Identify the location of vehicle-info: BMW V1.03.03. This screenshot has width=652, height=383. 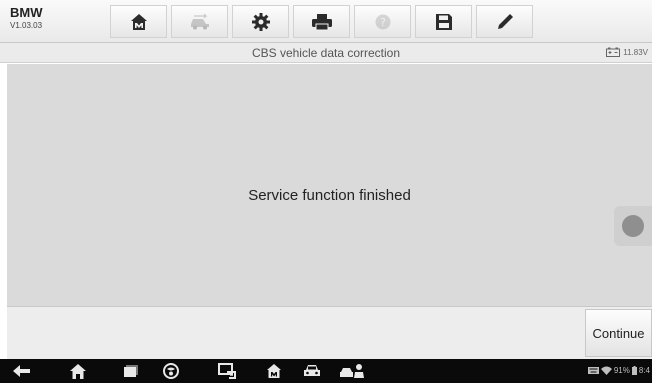
(26, 18).